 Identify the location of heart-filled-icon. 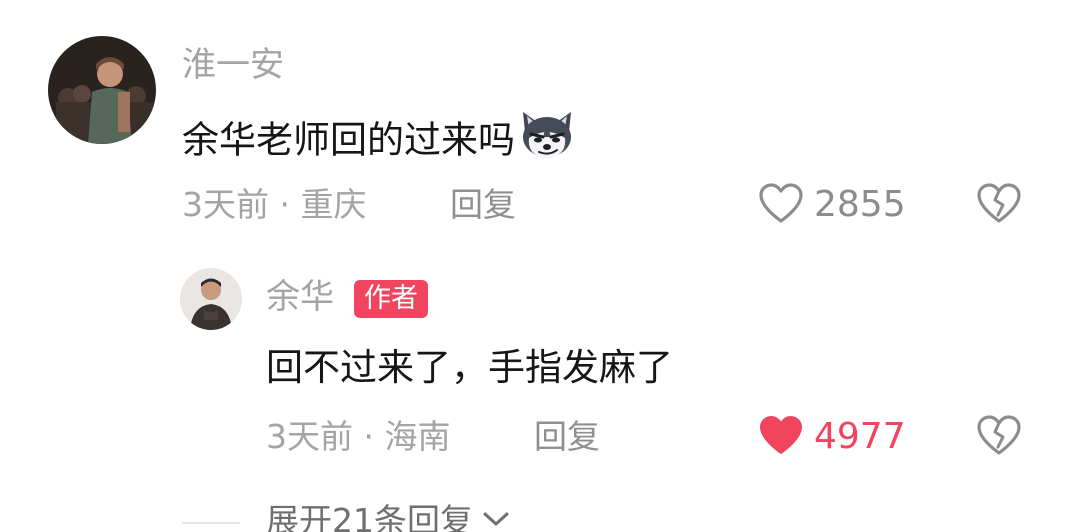
(781, 437).